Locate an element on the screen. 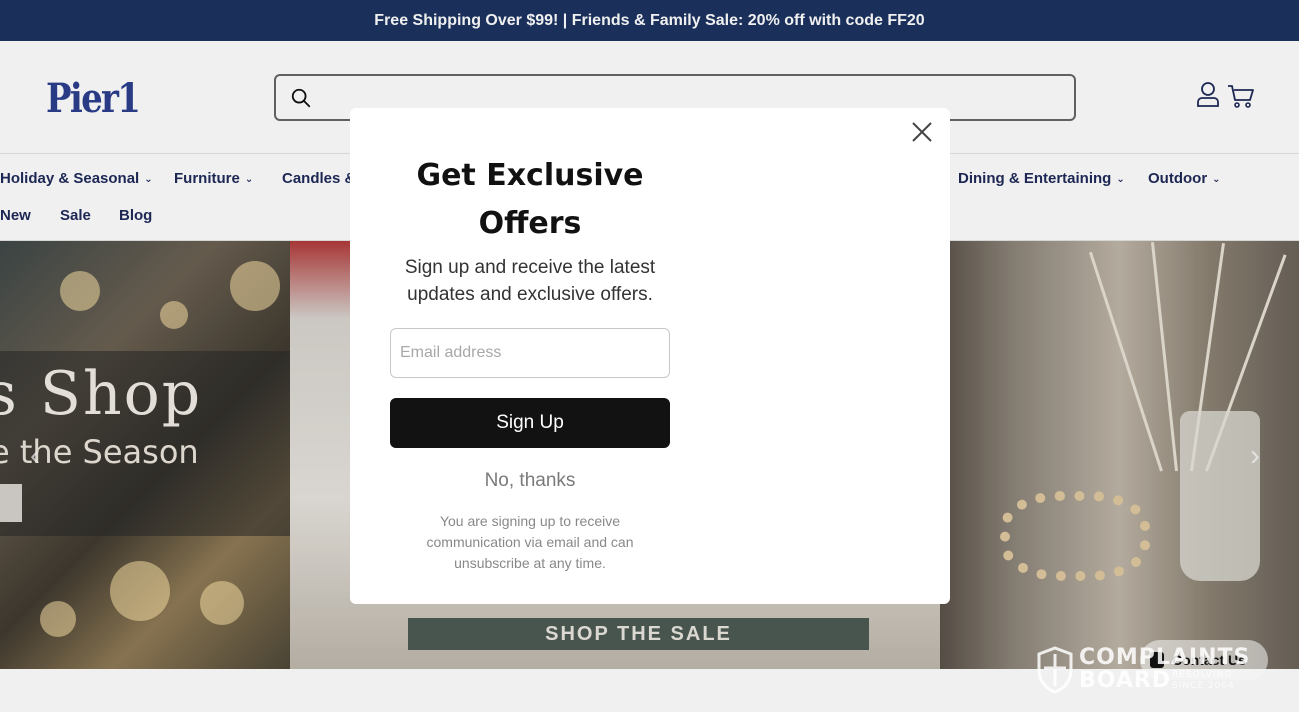 Image resolution: width=1299 pixels, height=712 pixels. modal-title: Get Exclusive Offers is located at coordinates (530, 199).